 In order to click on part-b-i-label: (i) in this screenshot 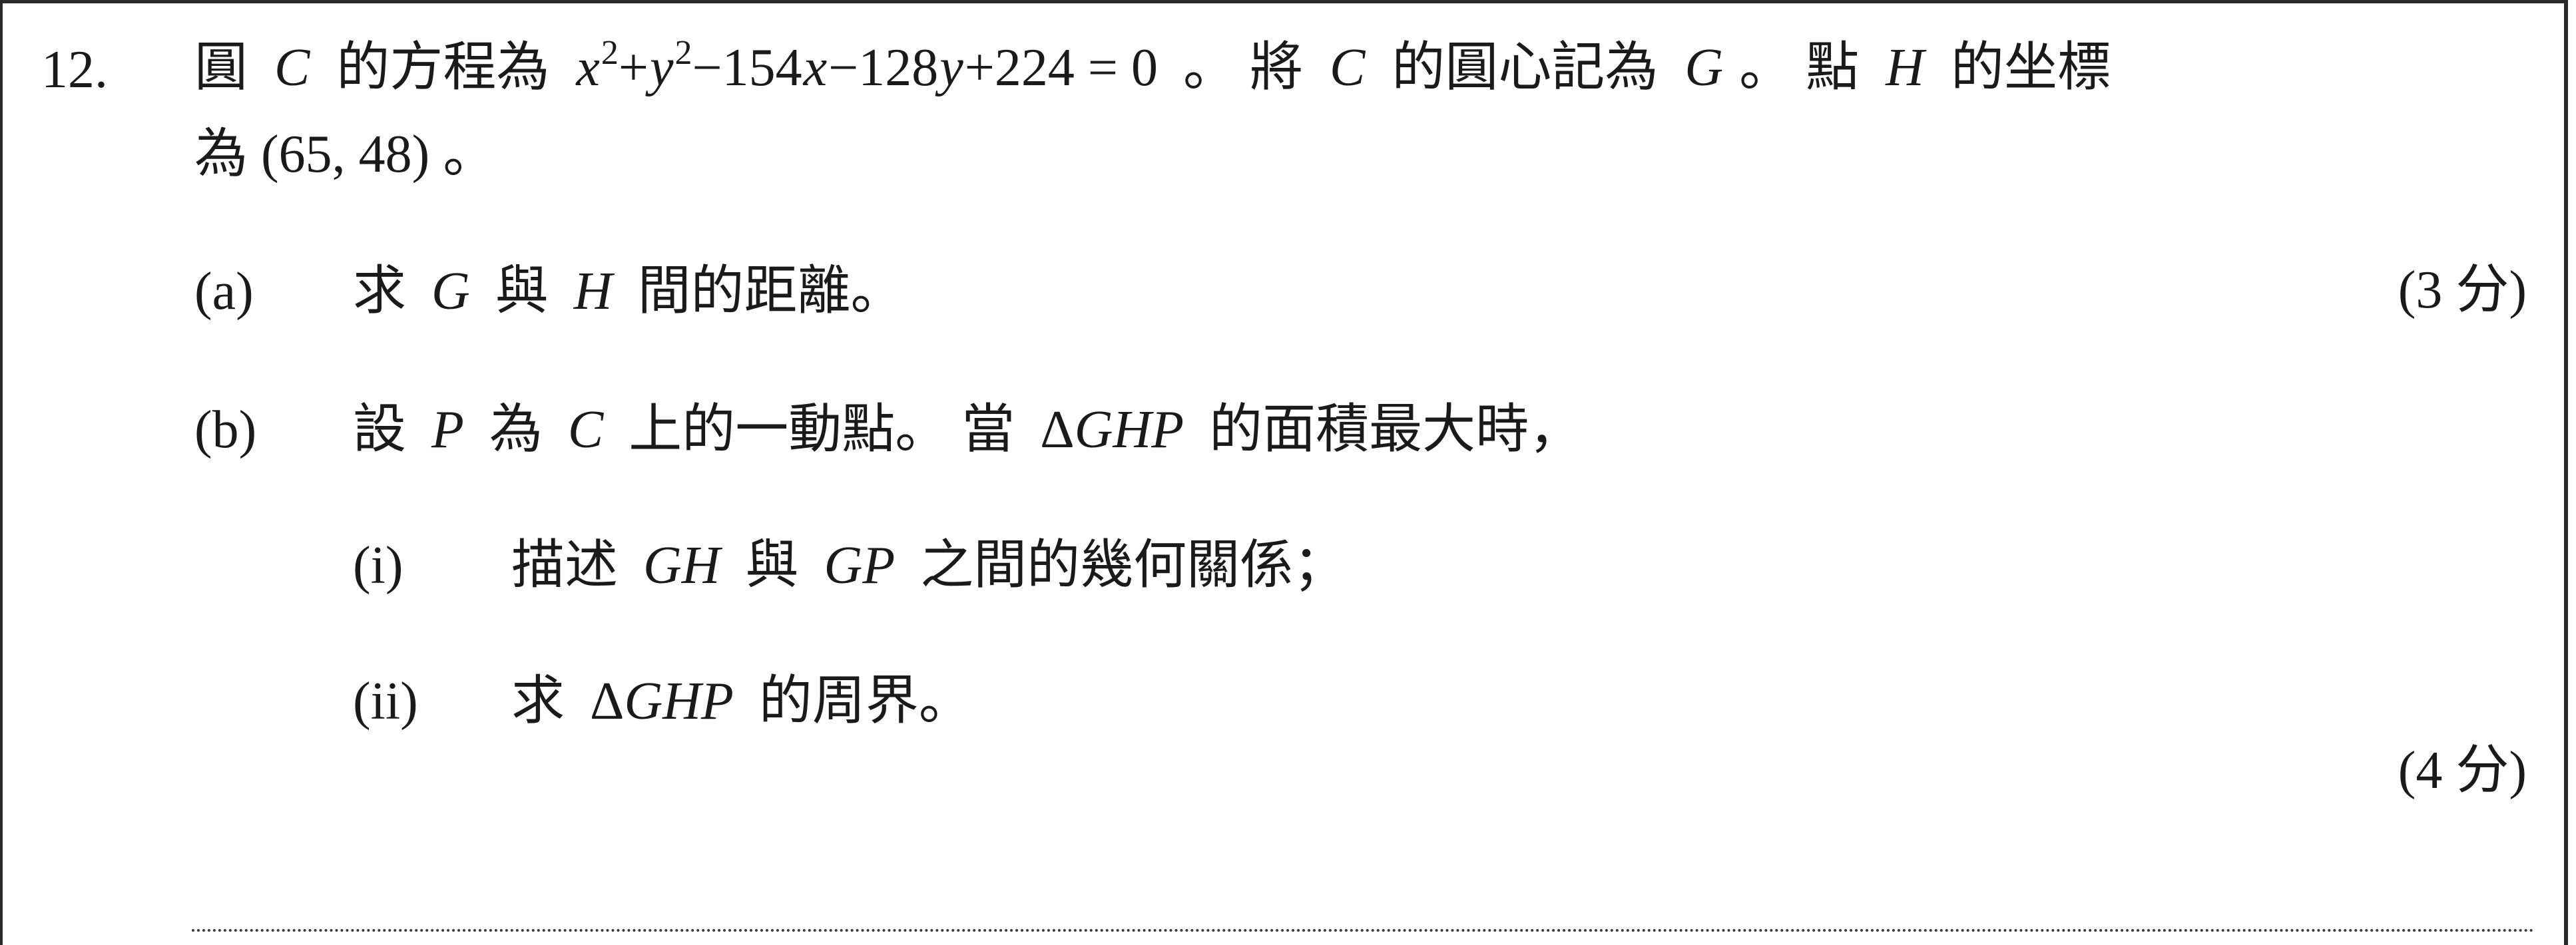, I will do `click(378, 565)`.